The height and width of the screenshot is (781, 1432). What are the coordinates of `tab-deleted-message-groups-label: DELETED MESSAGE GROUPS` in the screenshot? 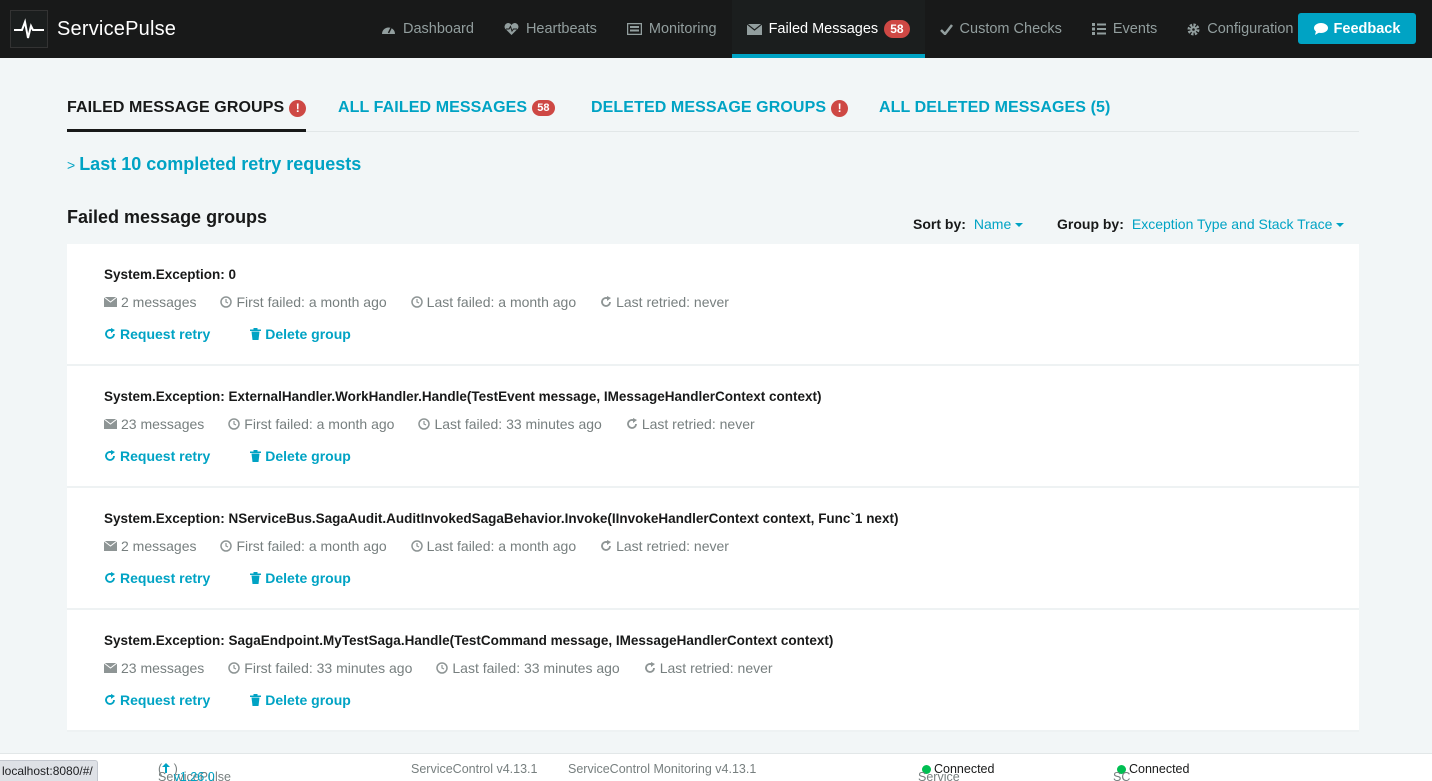 It's located at (709, 107).